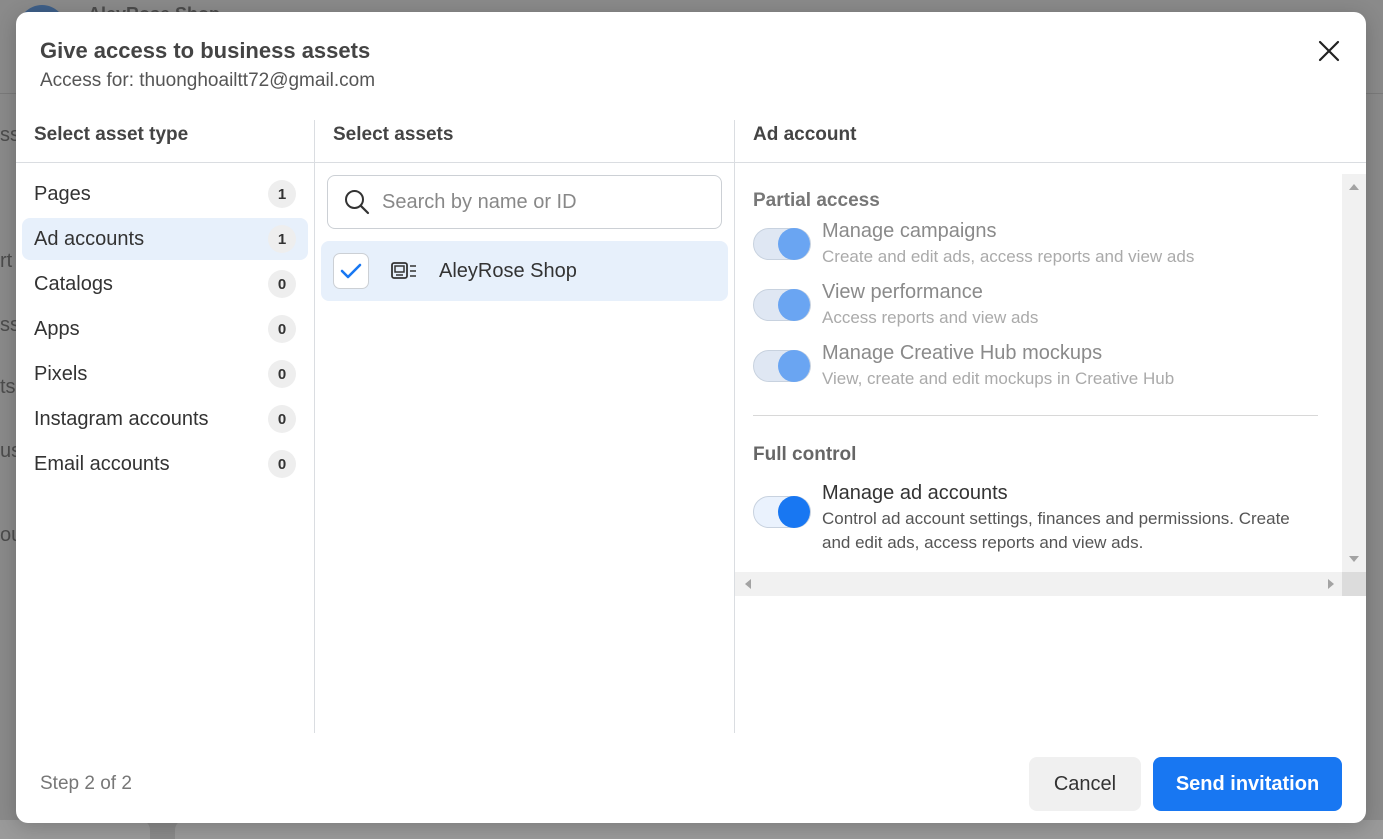 The width and height of the screenshot is (1383, 839). Describe the element at coordinates (89, 238) in the screenshot. I see `asset-type-label: Ad accounts` at that location.